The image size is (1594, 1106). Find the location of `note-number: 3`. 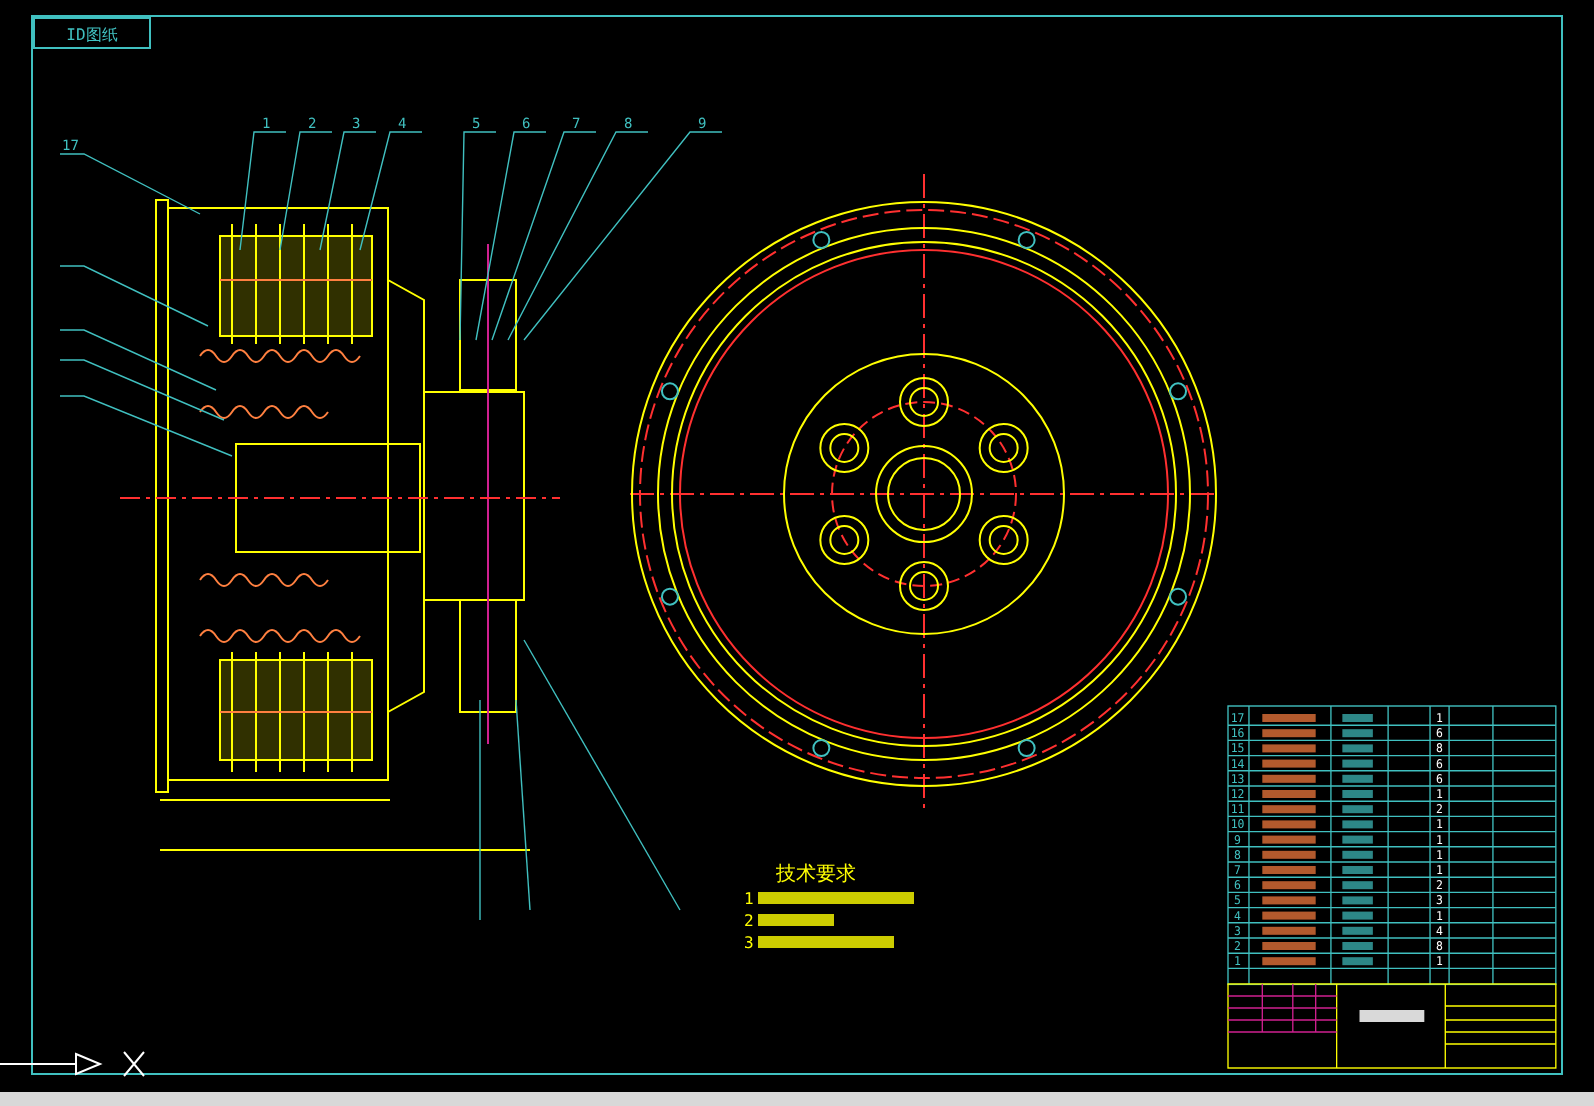

note-number: 3 is located at coordinates (749, 943).